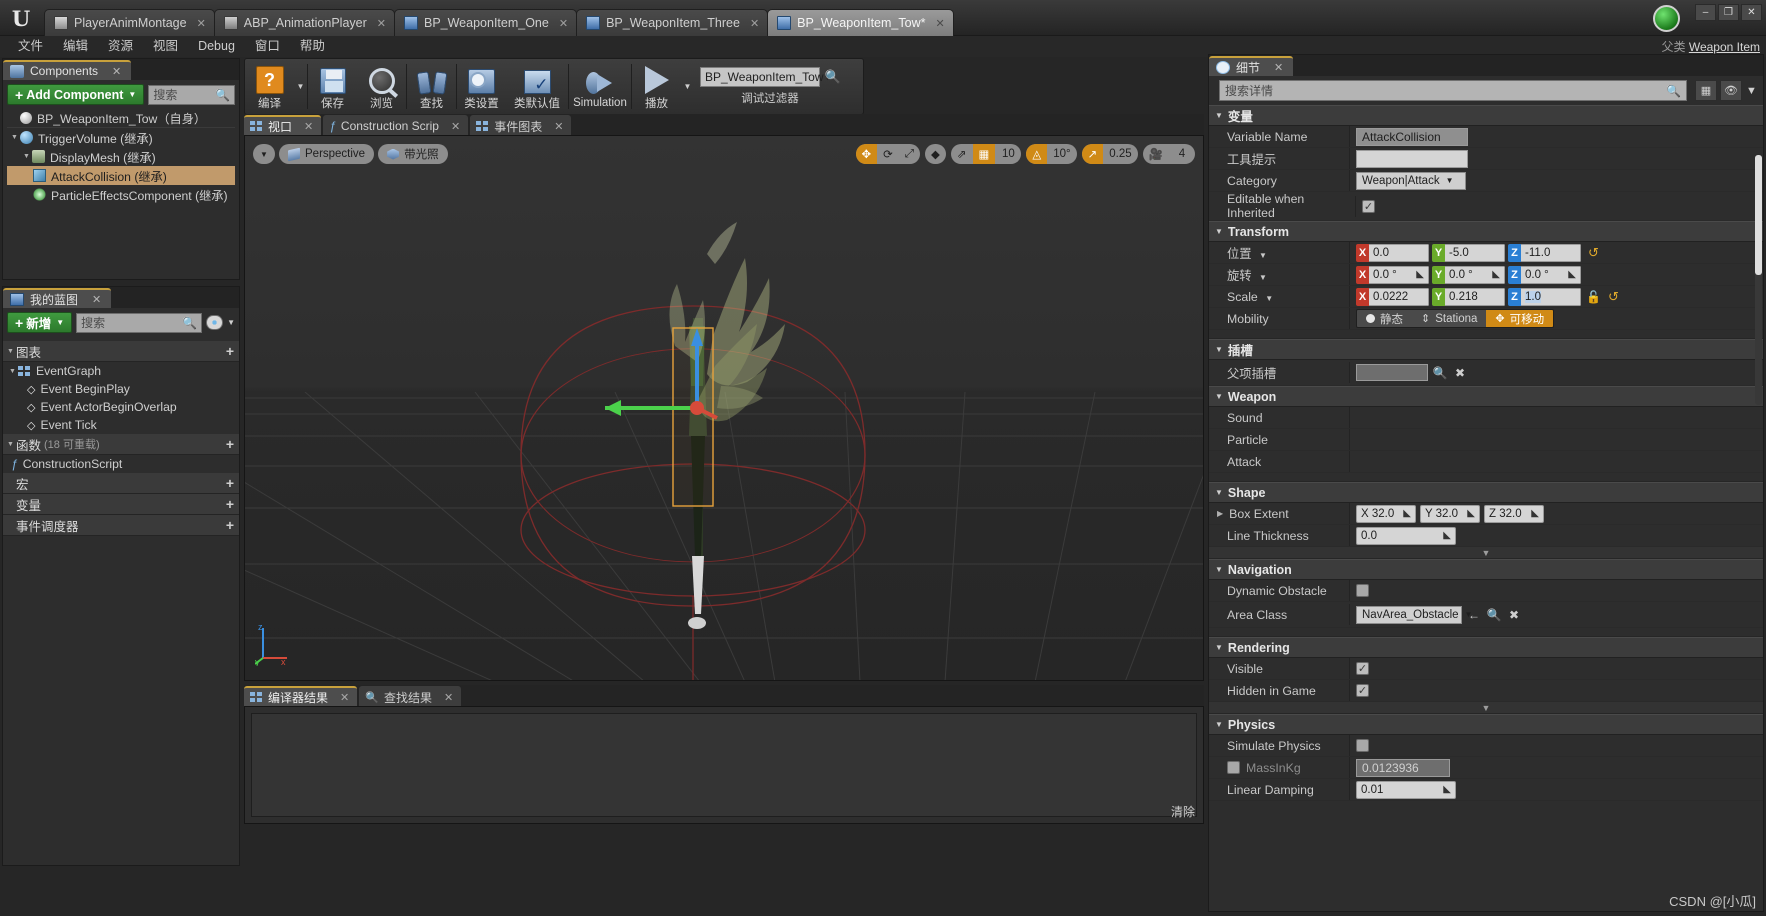  Describe the element at coordinates (120, 46) in the screenshot. I see `menu-item-asset: 资源` at that location.